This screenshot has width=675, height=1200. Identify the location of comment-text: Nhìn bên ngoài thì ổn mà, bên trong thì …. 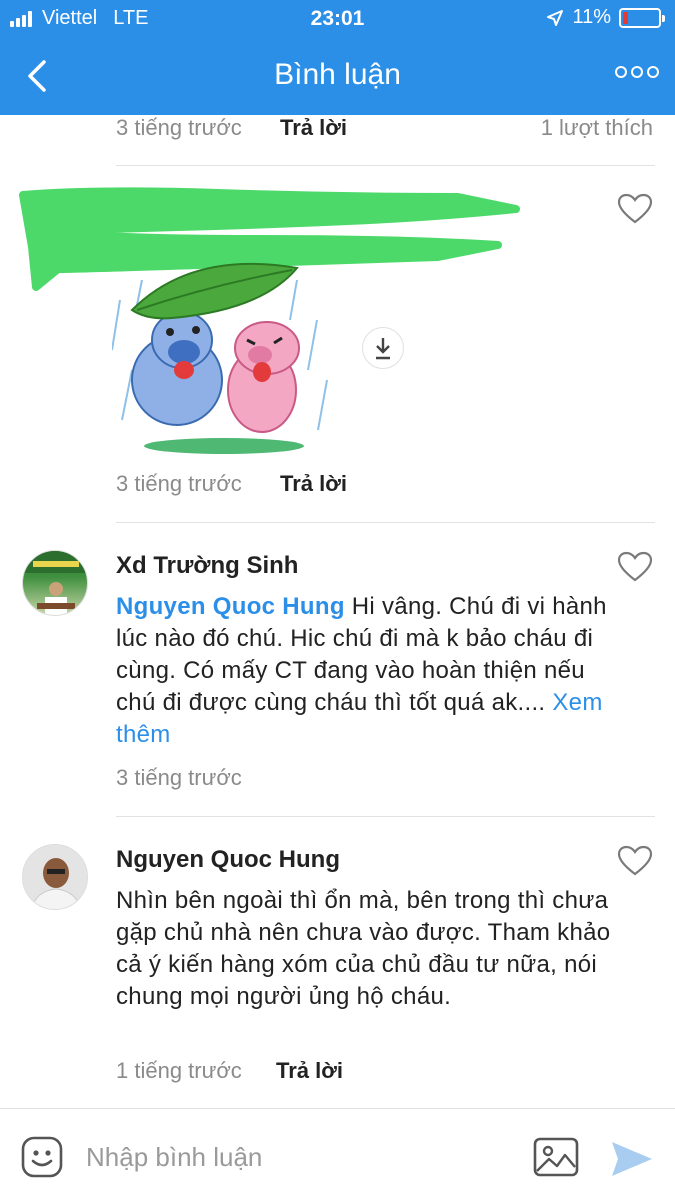
(363, 948).